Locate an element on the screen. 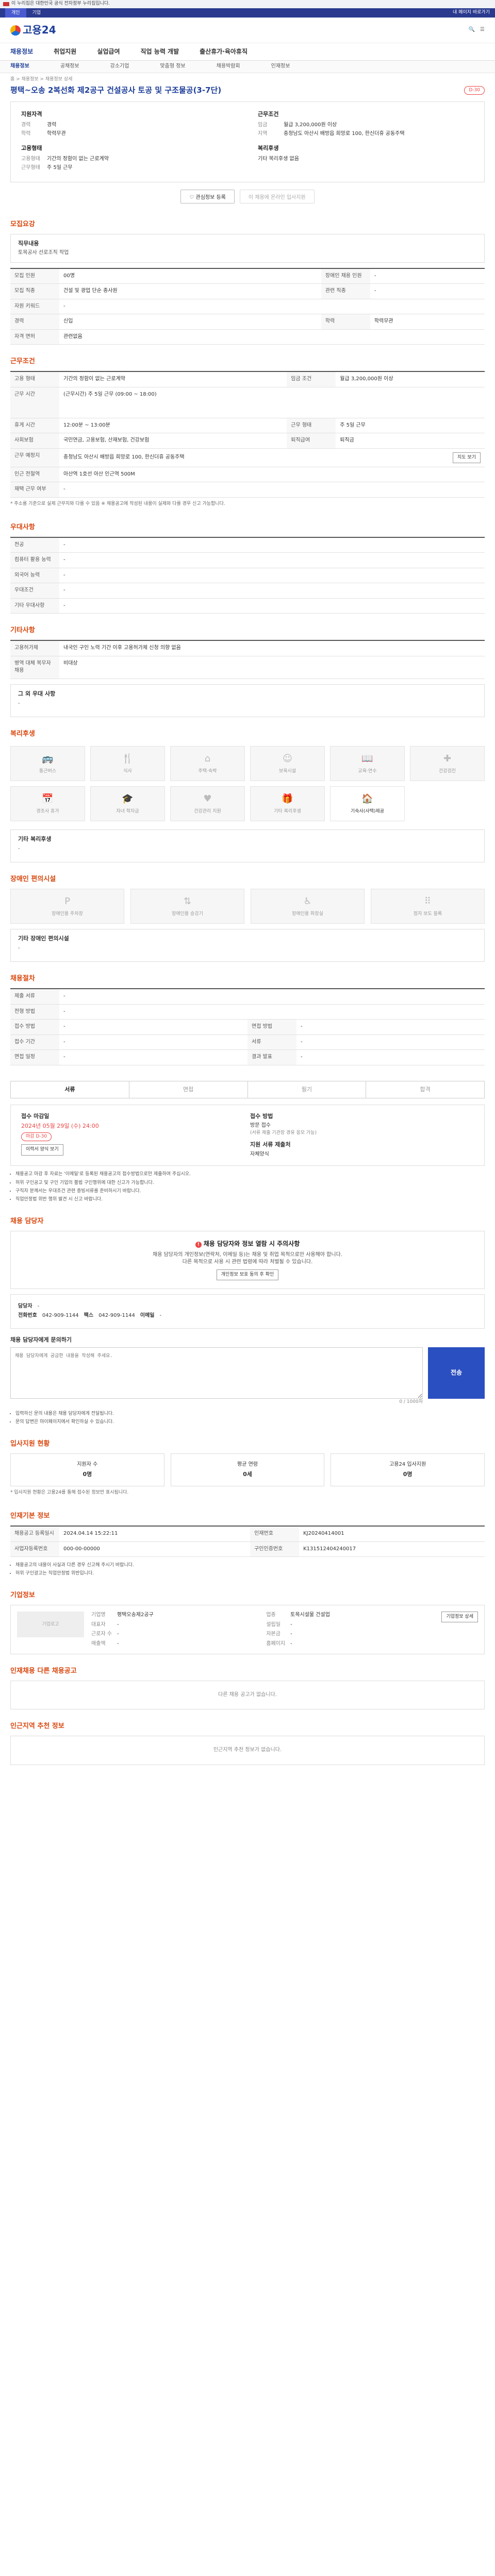 This screenshot has width=495, height=2576. applicant-stats: 지원자 수 0명 평균 연령 0세 고용24 입사지원 0명 is located at coordinates (247, 1470).